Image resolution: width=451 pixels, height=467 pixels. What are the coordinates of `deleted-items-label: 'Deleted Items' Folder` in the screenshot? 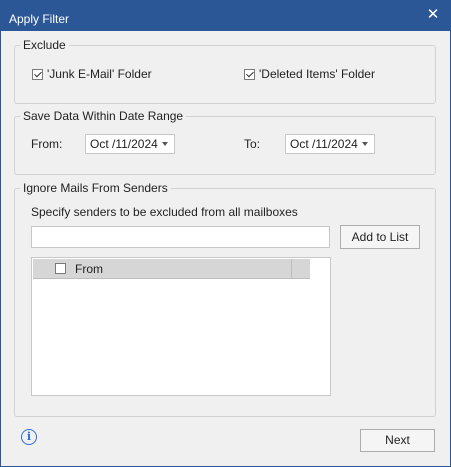 It's located at (317, 74).